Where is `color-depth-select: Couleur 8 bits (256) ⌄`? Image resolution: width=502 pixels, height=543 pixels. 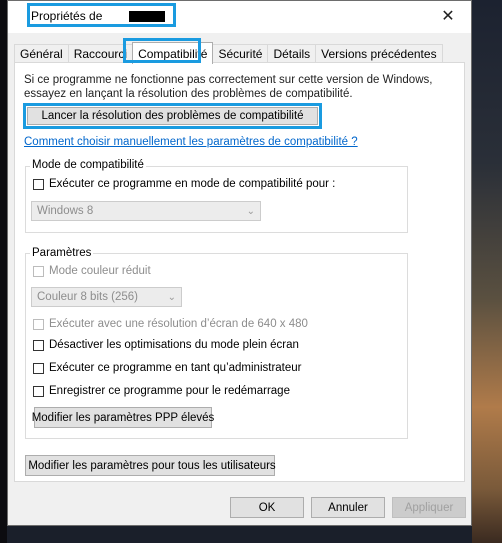
color-depth-select: Couleur 8 bits (256) ⌄ is located at coordinates (106, 297).